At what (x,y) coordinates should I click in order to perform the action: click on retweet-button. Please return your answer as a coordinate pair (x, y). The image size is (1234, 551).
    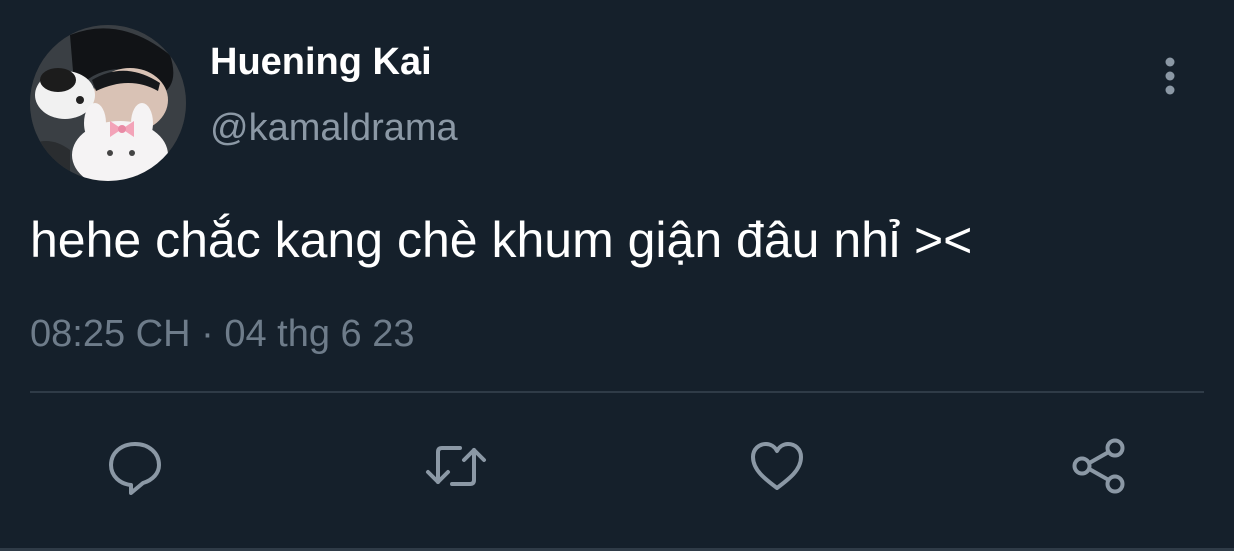
    Looking at the image, I should click on (456, 466).